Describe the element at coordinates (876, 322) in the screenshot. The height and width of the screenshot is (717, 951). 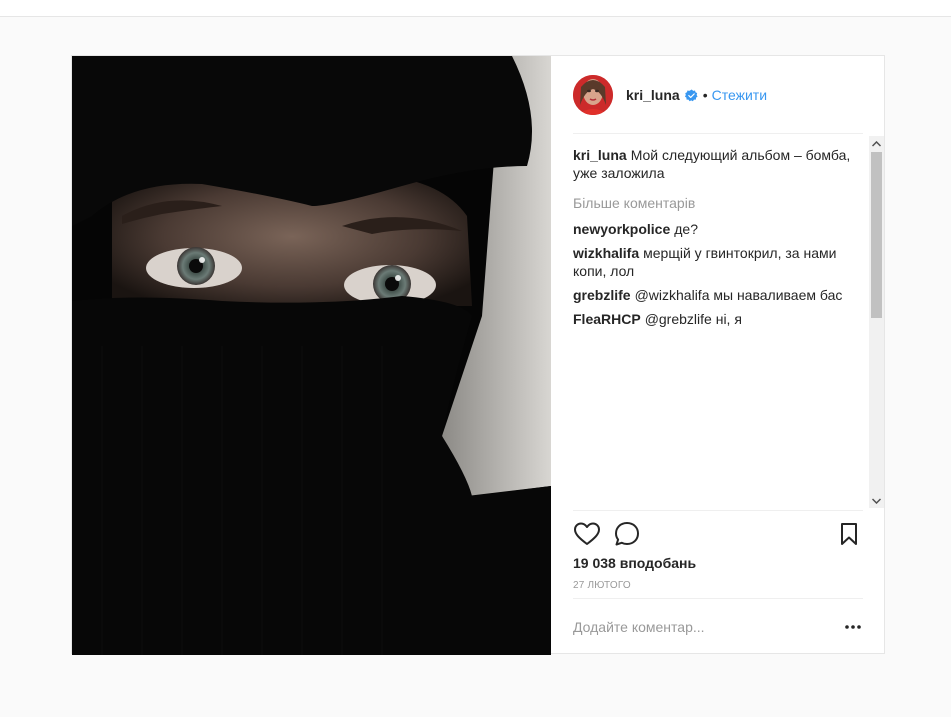
I see `comments-scrollbar` at that location.